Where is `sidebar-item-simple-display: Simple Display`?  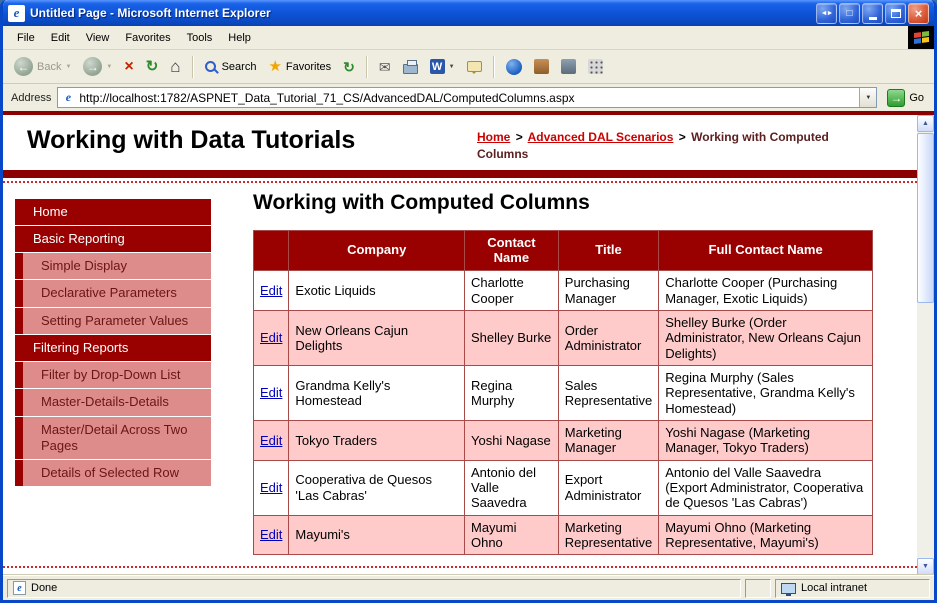 sidebar-item-simple-display: Simple Display is located at coordinates (113, 266).